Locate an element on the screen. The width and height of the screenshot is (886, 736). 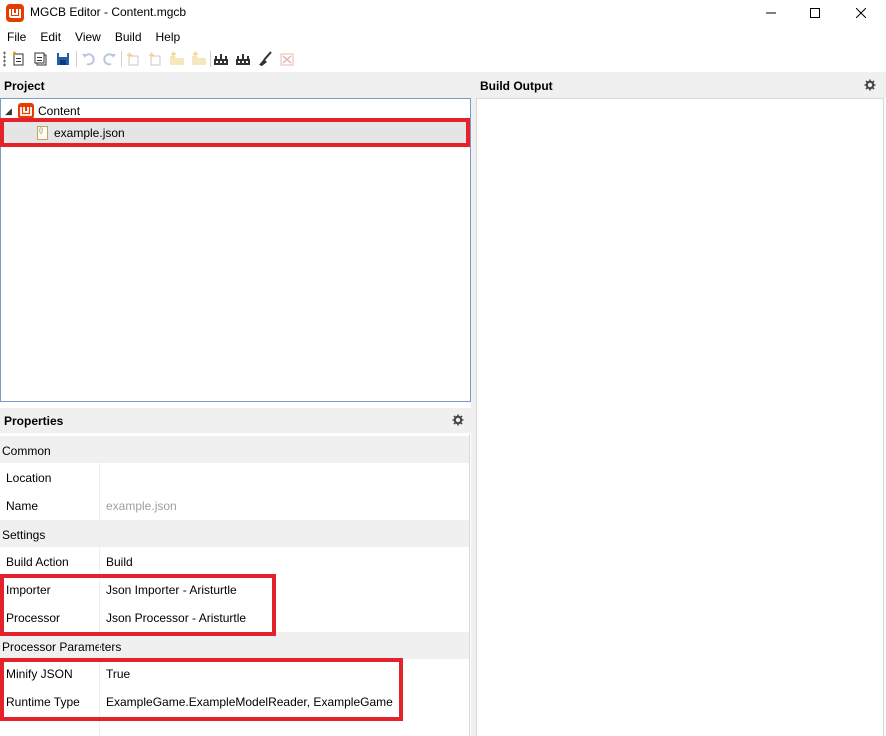
property-row-name: Name example.json is located at coordinates (234, 505).